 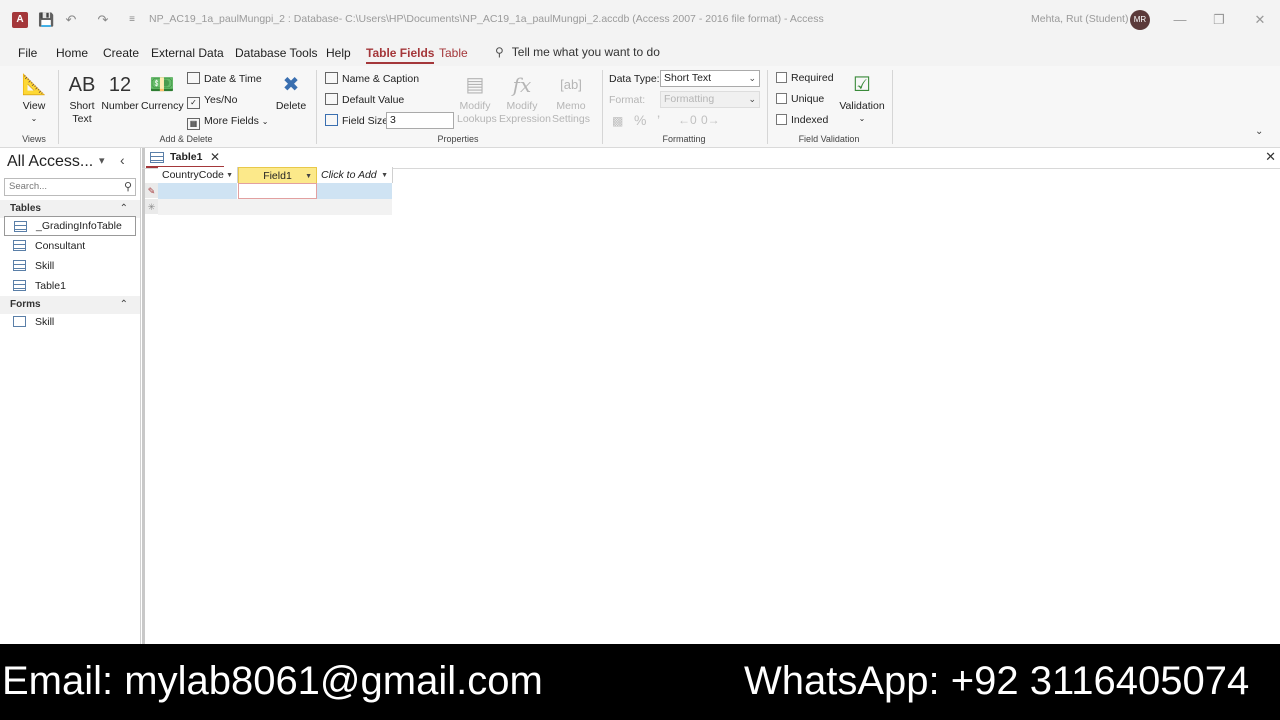 I want to click on date-time-label: Date & Time, so click(x=233, y=79).